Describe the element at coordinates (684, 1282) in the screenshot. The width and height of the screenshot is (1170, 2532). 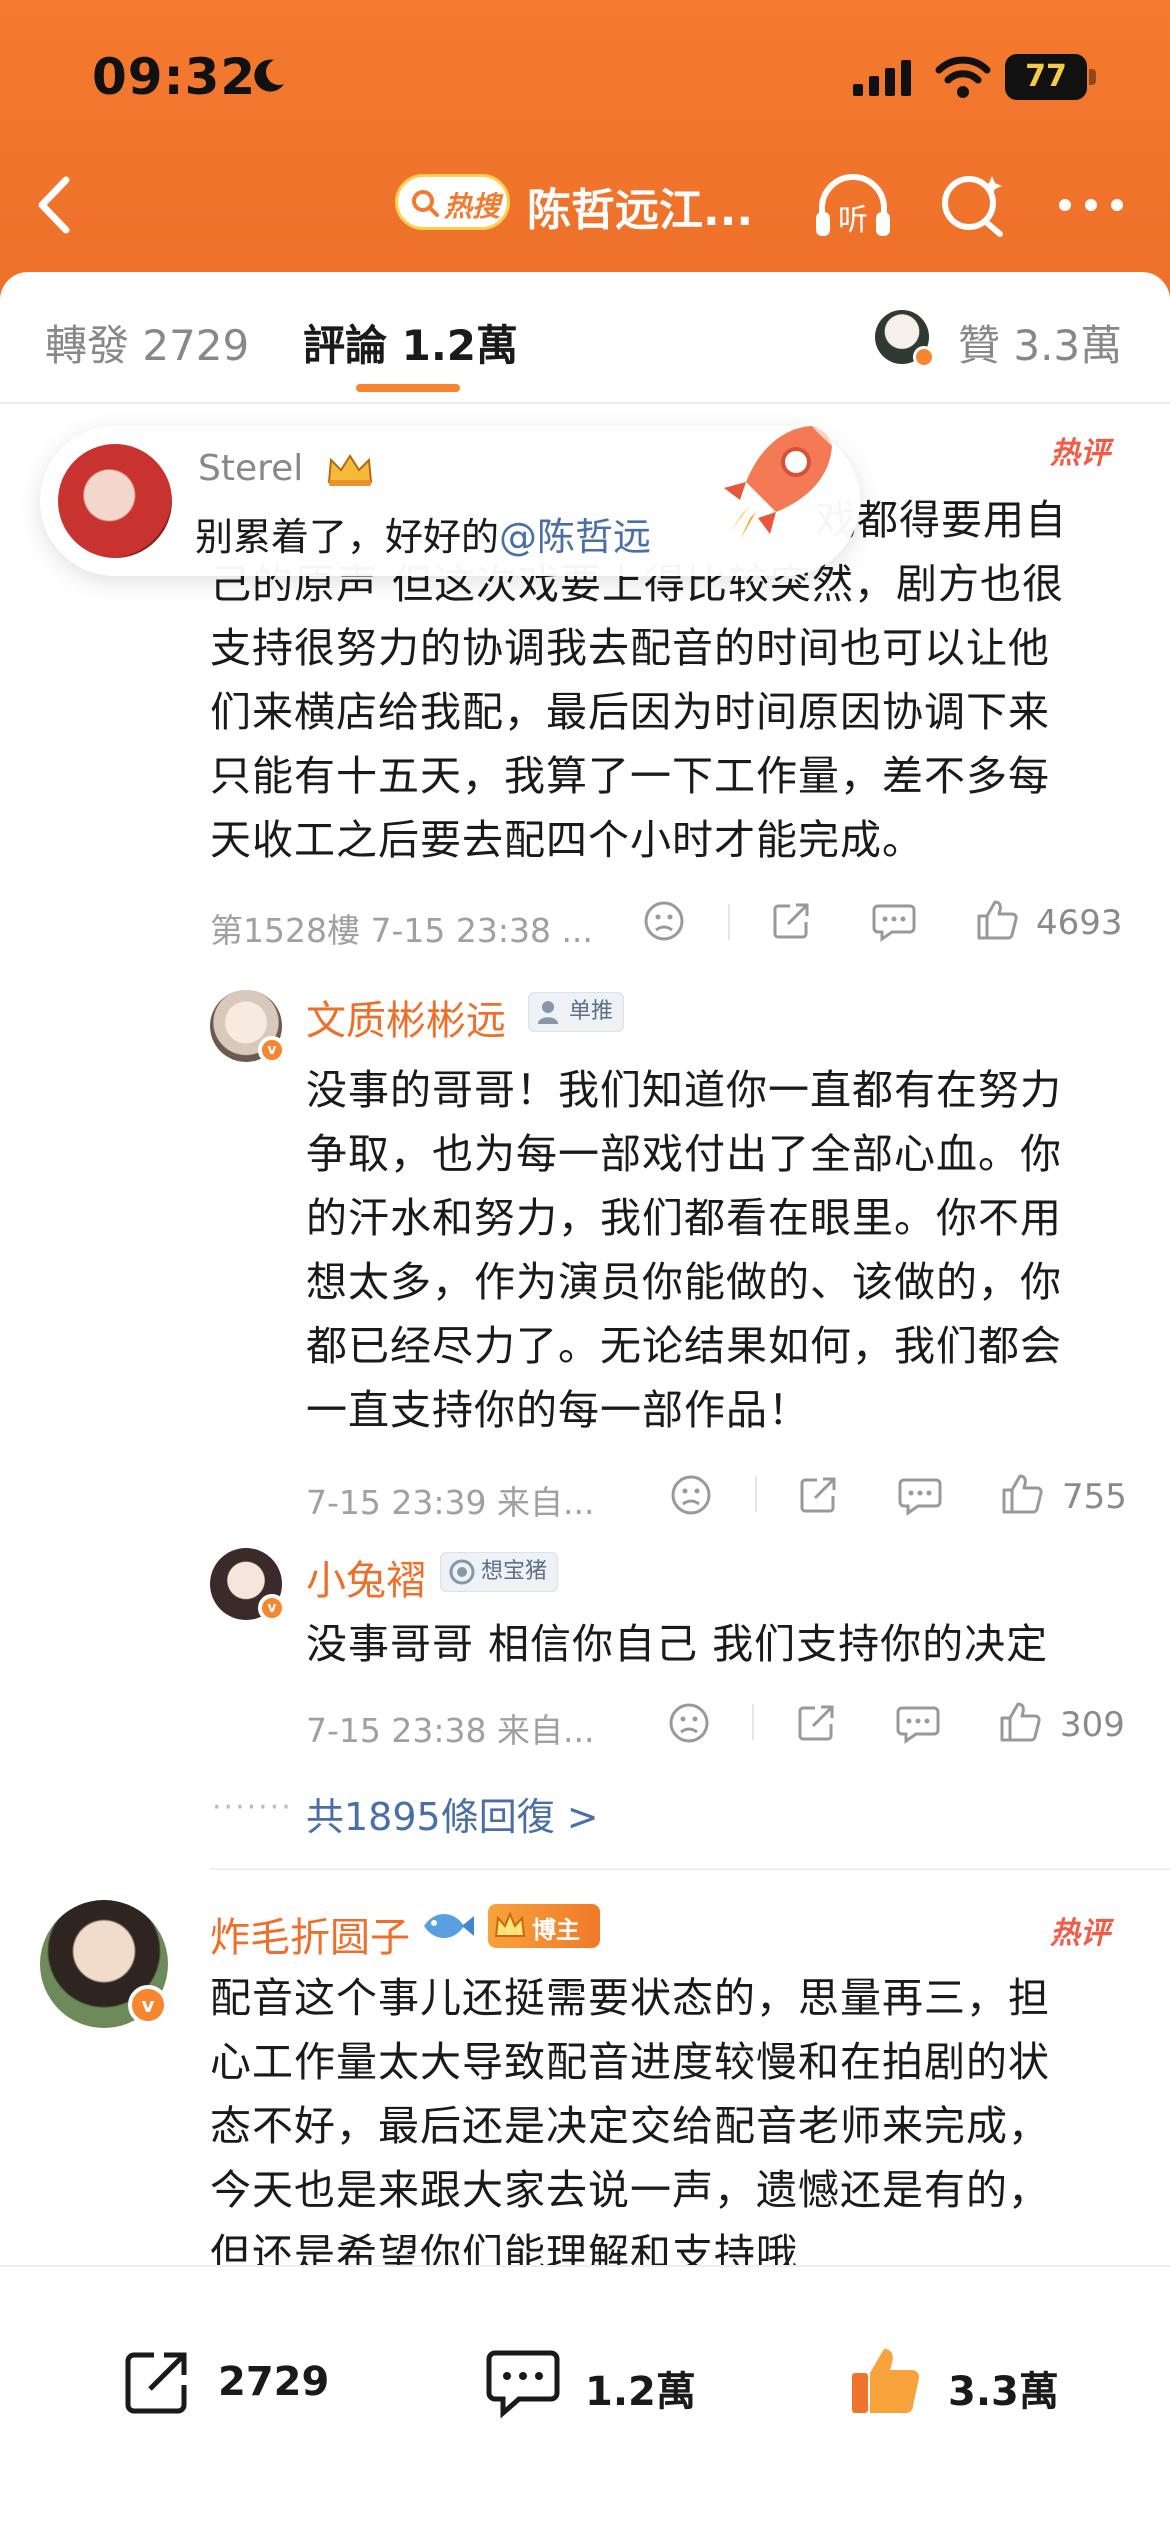
I see `reply-text-line: 想太多，作为演员你能做的、该做的，你` at that location.